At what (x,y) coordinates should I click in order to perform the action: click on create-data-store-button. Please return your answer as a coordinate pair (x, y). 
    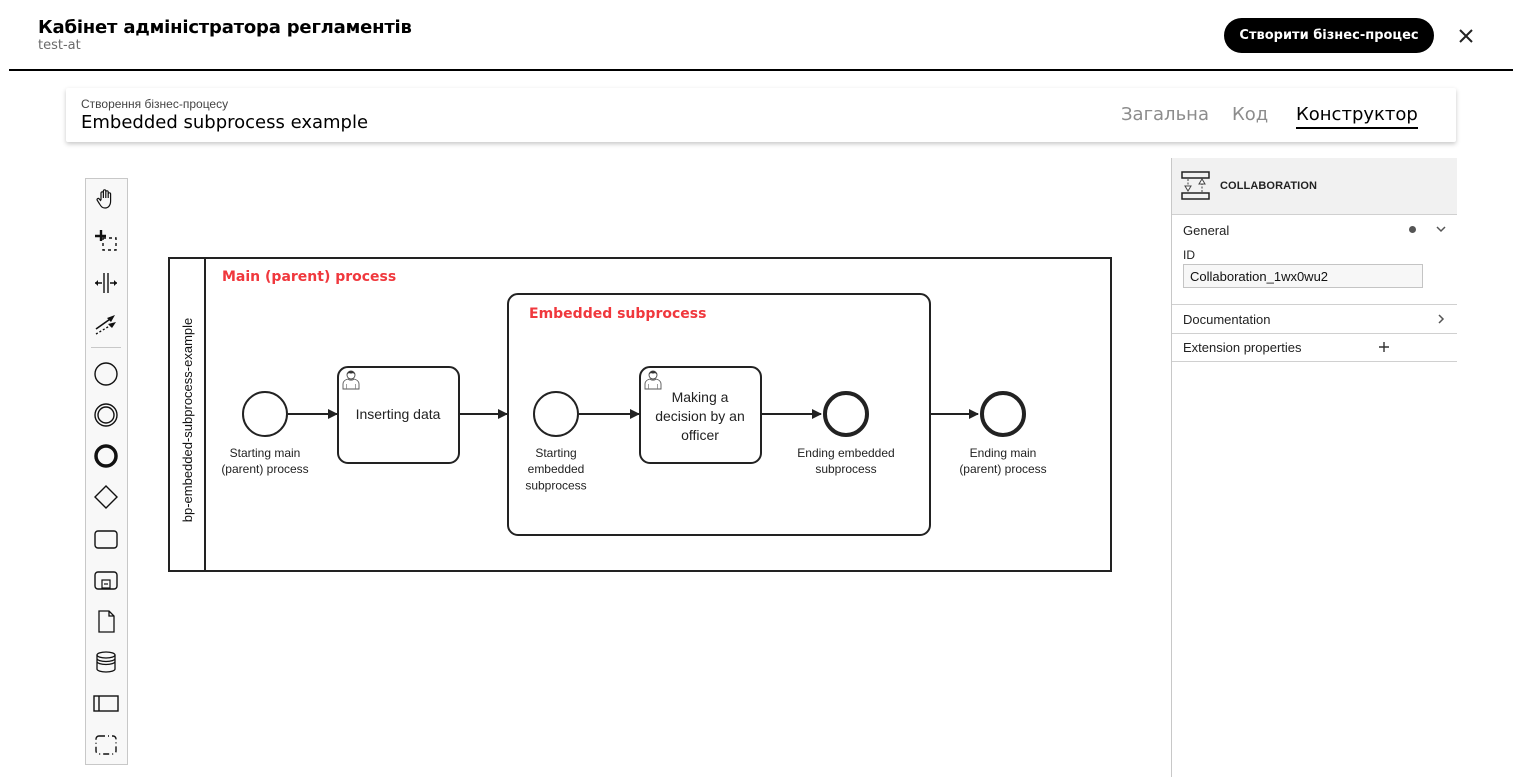
    Looking at the image, I should click on (106, 662).